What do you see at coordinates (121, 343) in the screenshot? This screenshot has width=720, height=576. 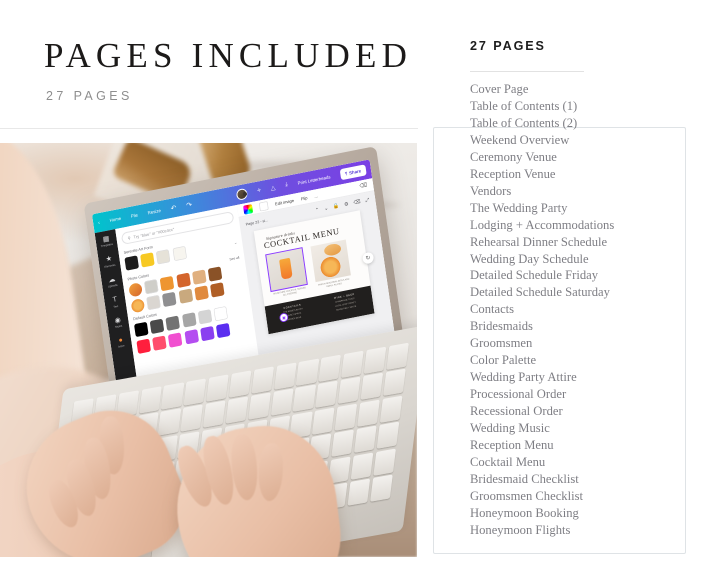 I see `sidebar-item-background: ● More` at bounding box center [121, 343].